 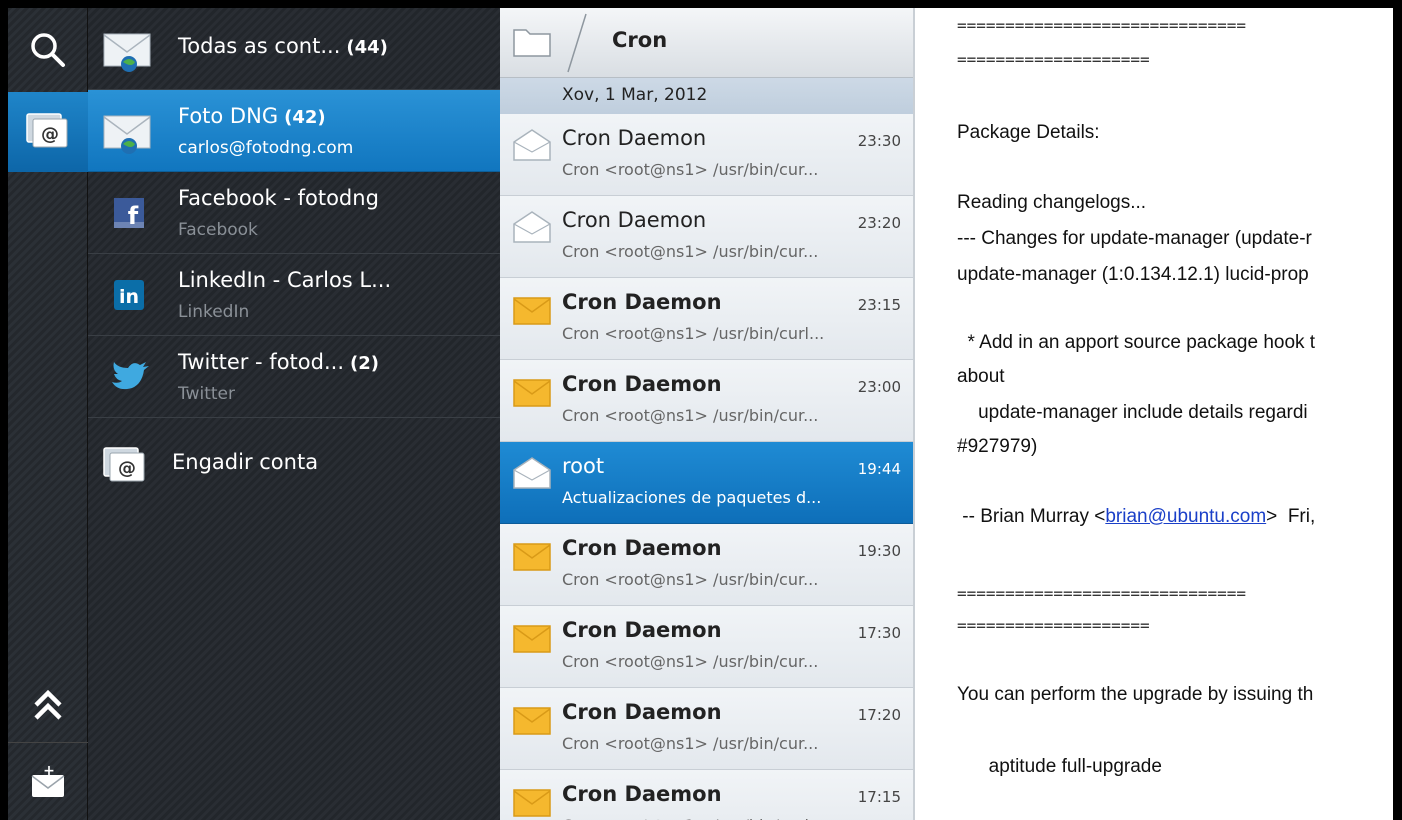 I want to click on body-line: update-manager (1:0.134.12.1) lucid-prop, so click(x=1133, y=274).